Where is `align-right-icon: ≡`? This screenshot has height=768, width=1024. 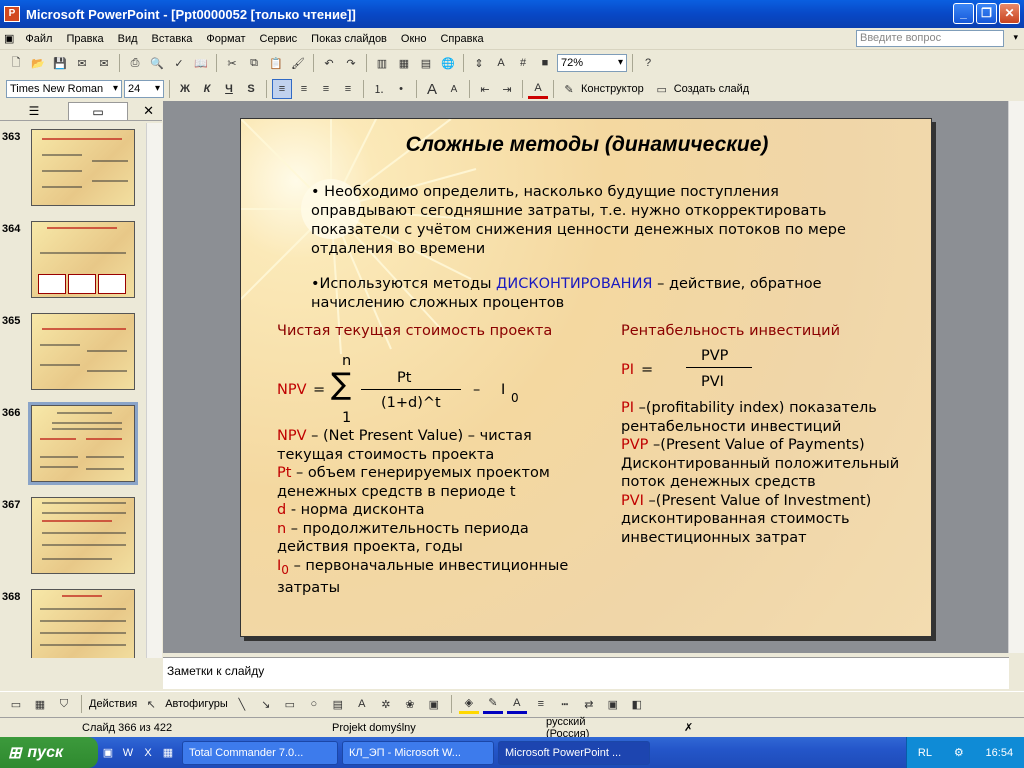 align-right-icon: ≡ is located at coordinates (326, 89).